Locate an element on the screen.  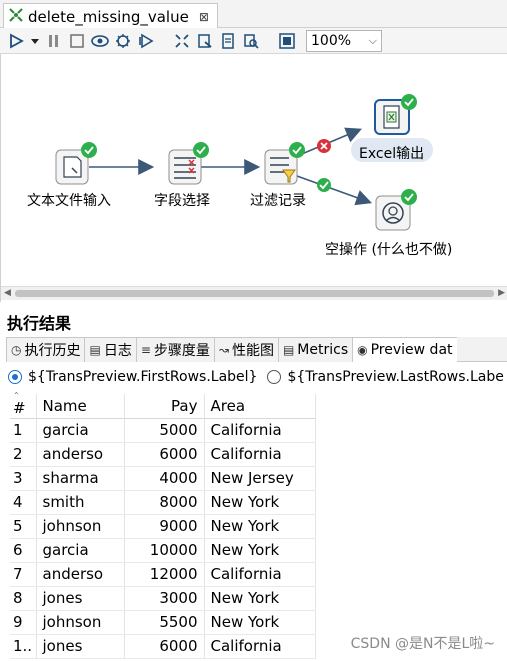
table-row: 9 johnson 5500 New York is located at coordinates (163, 622).